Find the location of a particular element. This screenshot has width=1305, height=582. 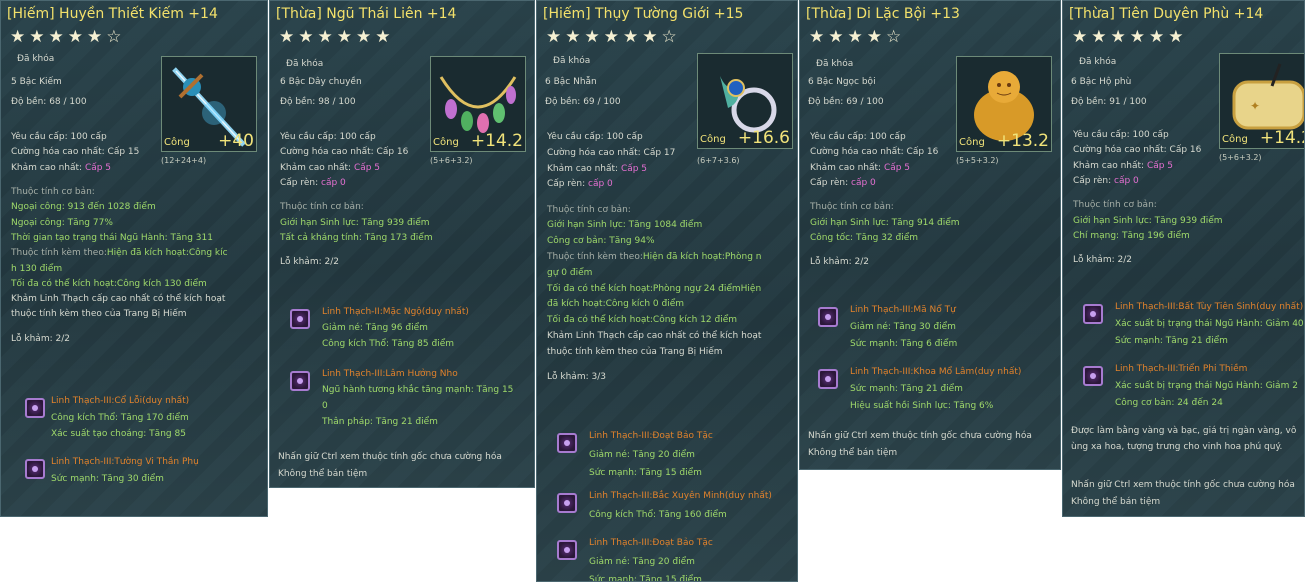

attribute-text: Ngoại công: Tăng 77% is located at coordinates (62, 222).